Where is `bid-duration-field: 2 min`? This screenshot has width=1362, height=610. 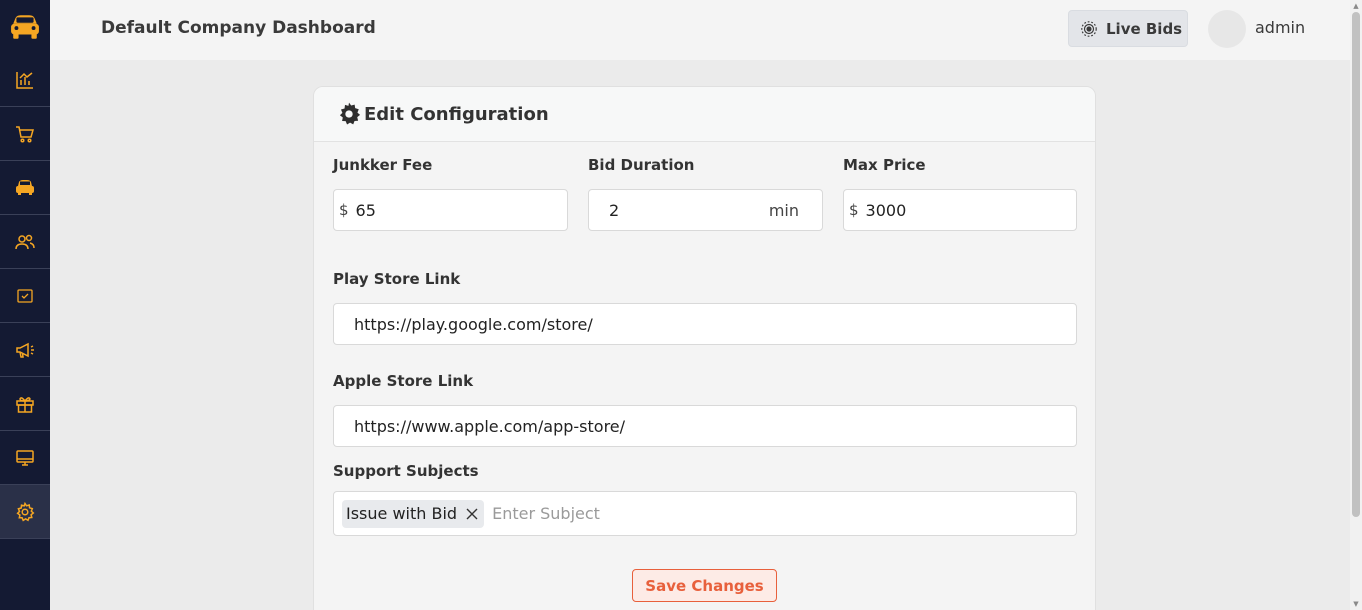
bid-duration-field: 2 min is located at coordinates (705, 210).